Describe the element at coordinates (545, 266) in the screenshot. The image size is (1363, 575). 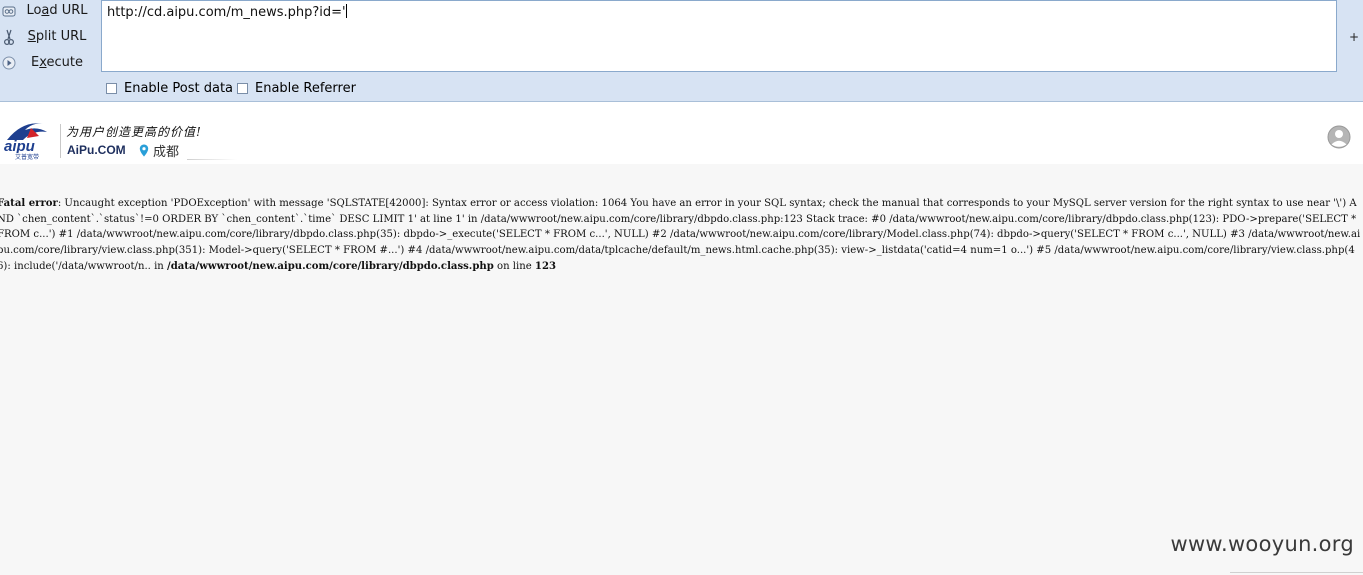
I see `error-line-number: 123` at that location.